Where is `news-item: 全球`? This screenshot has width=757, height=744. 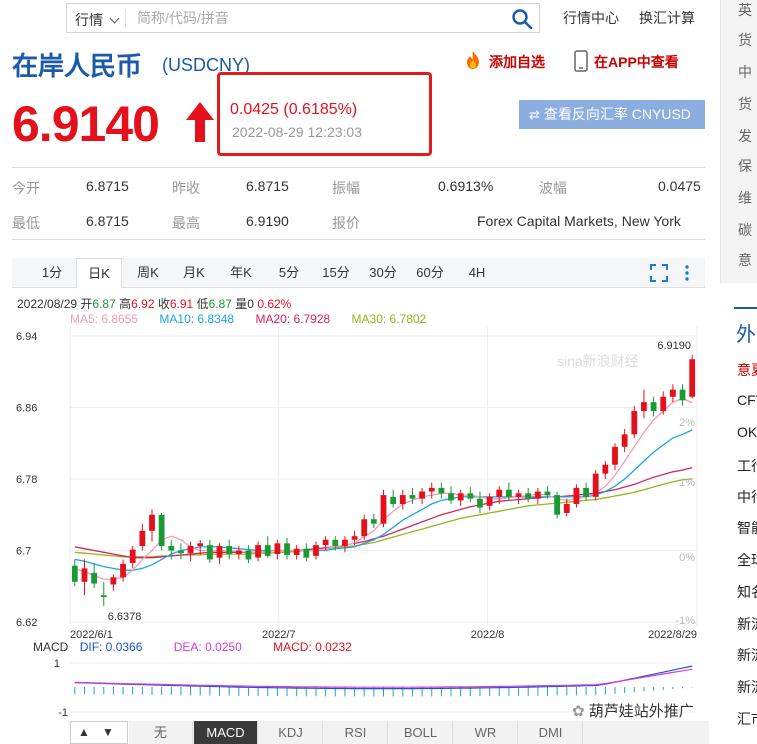
news-item: 全球 is located at coordinates (747, 560).